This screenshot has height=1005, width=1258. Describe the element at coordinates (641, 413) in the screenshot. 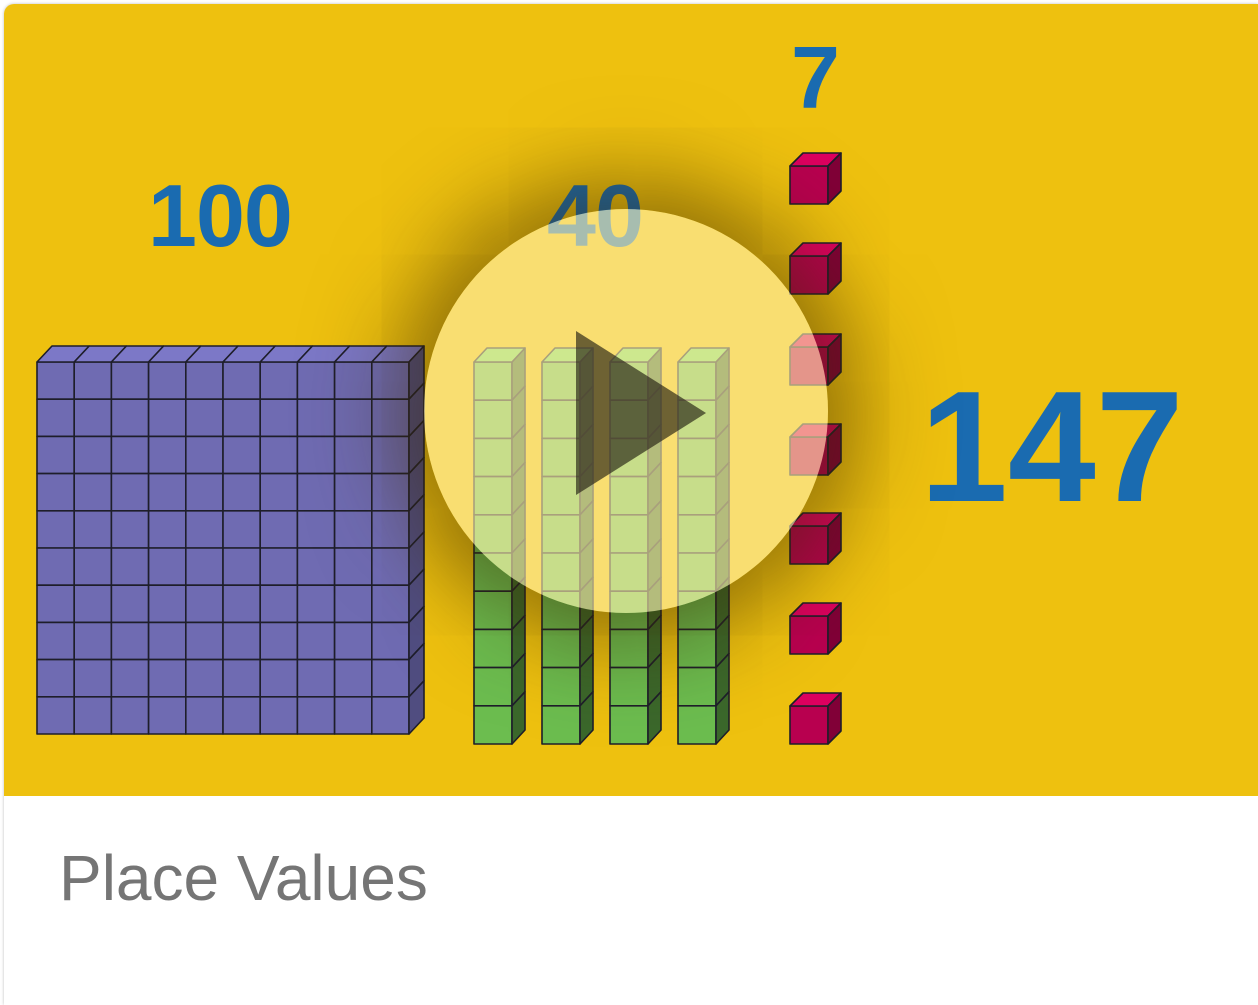

I see `play-icon` at that location.